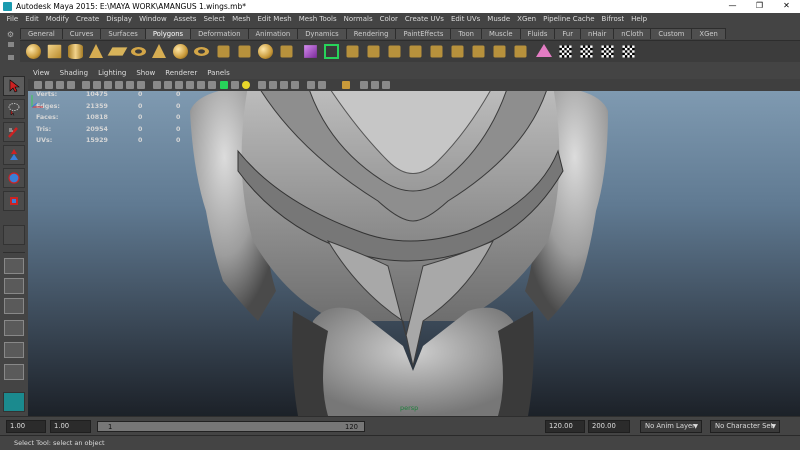 The image size is (800, 450). What do you see at coordinates (54, 51) in the screenshot?
I see `poly-cube-icon` at bounding box center [54, 51].